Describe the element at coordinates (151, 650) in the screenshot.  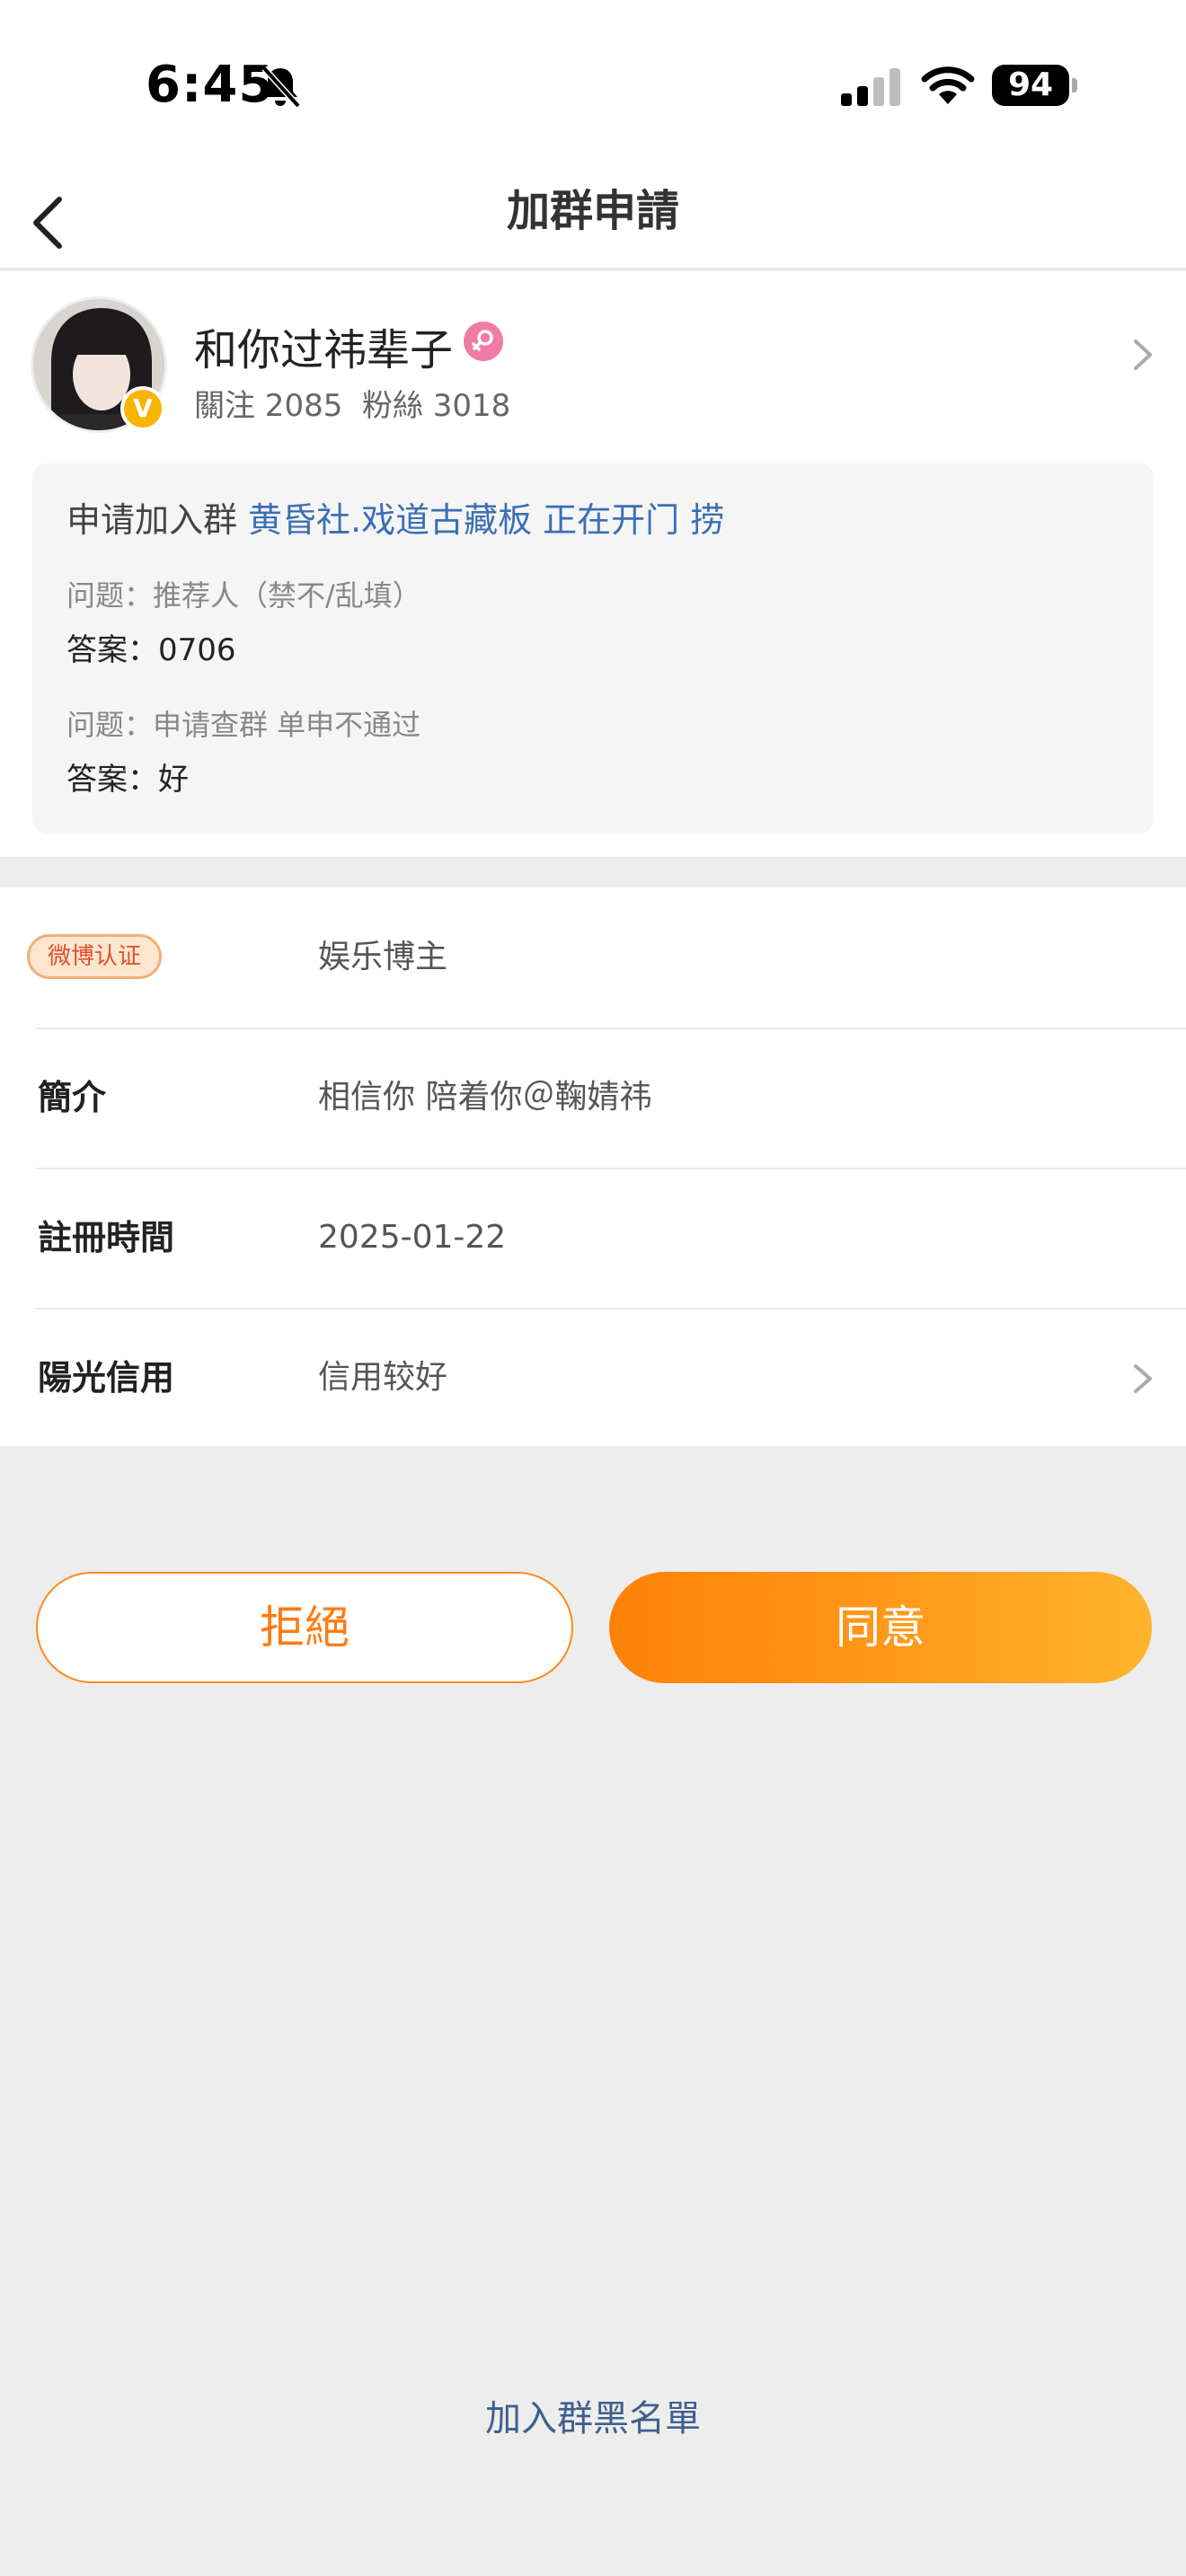
I see `answer-1: 答案：0706` at that location.